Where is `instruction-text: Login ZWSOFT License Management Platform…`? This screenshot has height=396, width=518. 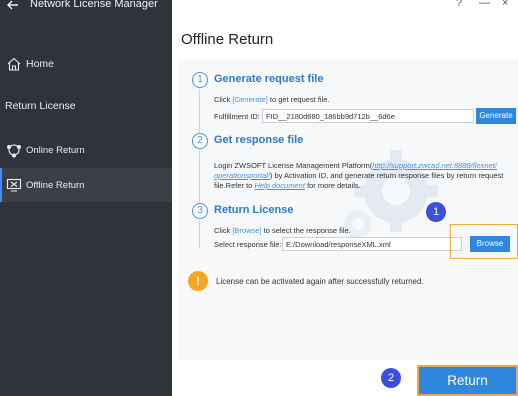 instruction-text: Login ZWSOFT License Management Platform… is located at coordinates (293, 165).